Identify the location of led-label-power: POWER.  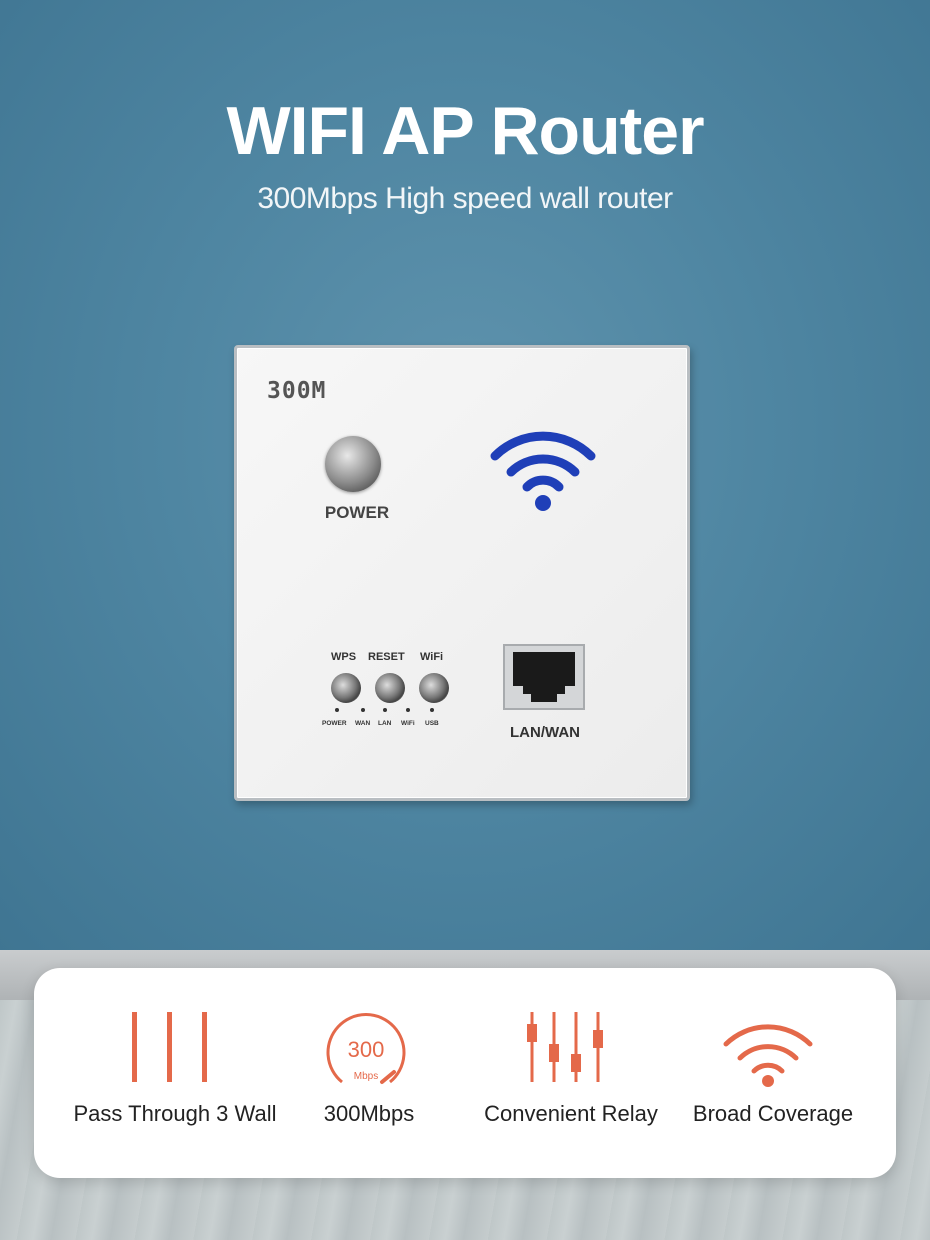
(334, 723).